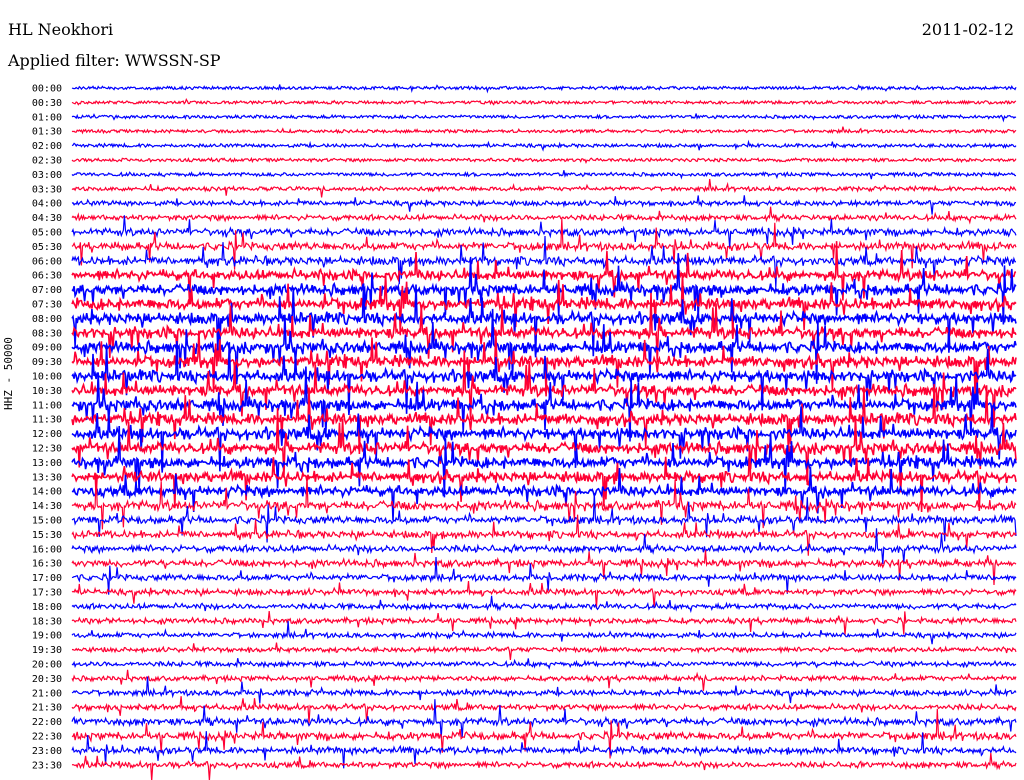 The image size is (1024, 780). Describe the element at coordinates (47, 650) in the screenshot. I see `row-time-label: 19:30` at that location.